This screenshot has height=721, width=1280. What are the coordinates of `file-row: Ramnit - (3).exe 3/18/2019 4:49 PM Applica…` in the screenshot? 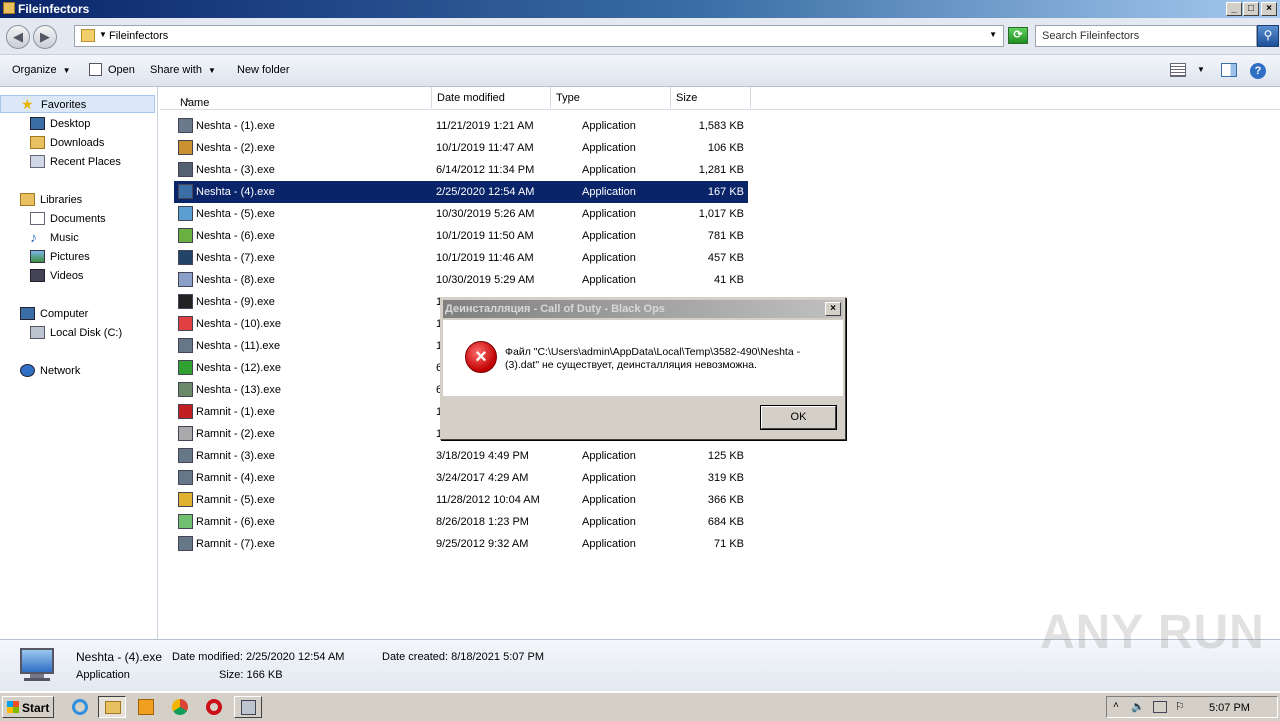 It's located at (461, 456).